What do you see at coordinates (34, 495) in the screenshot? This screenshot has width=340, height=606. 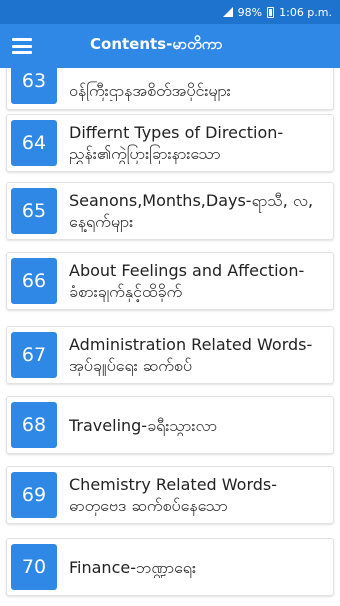 I see `item-number: 69` at bounding box center [34, 495].